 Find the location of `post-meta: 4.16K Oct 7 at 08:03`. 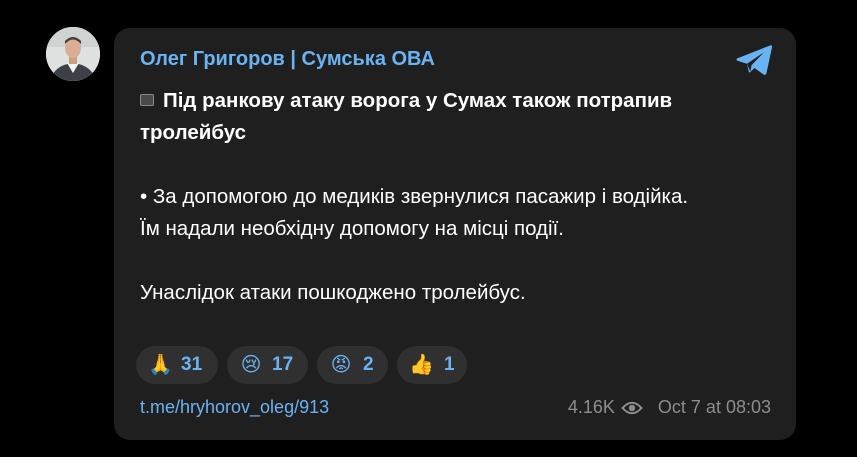

post-meta: 4.16K Oct 7 at 08:03 is located at coordinates (669, 407).